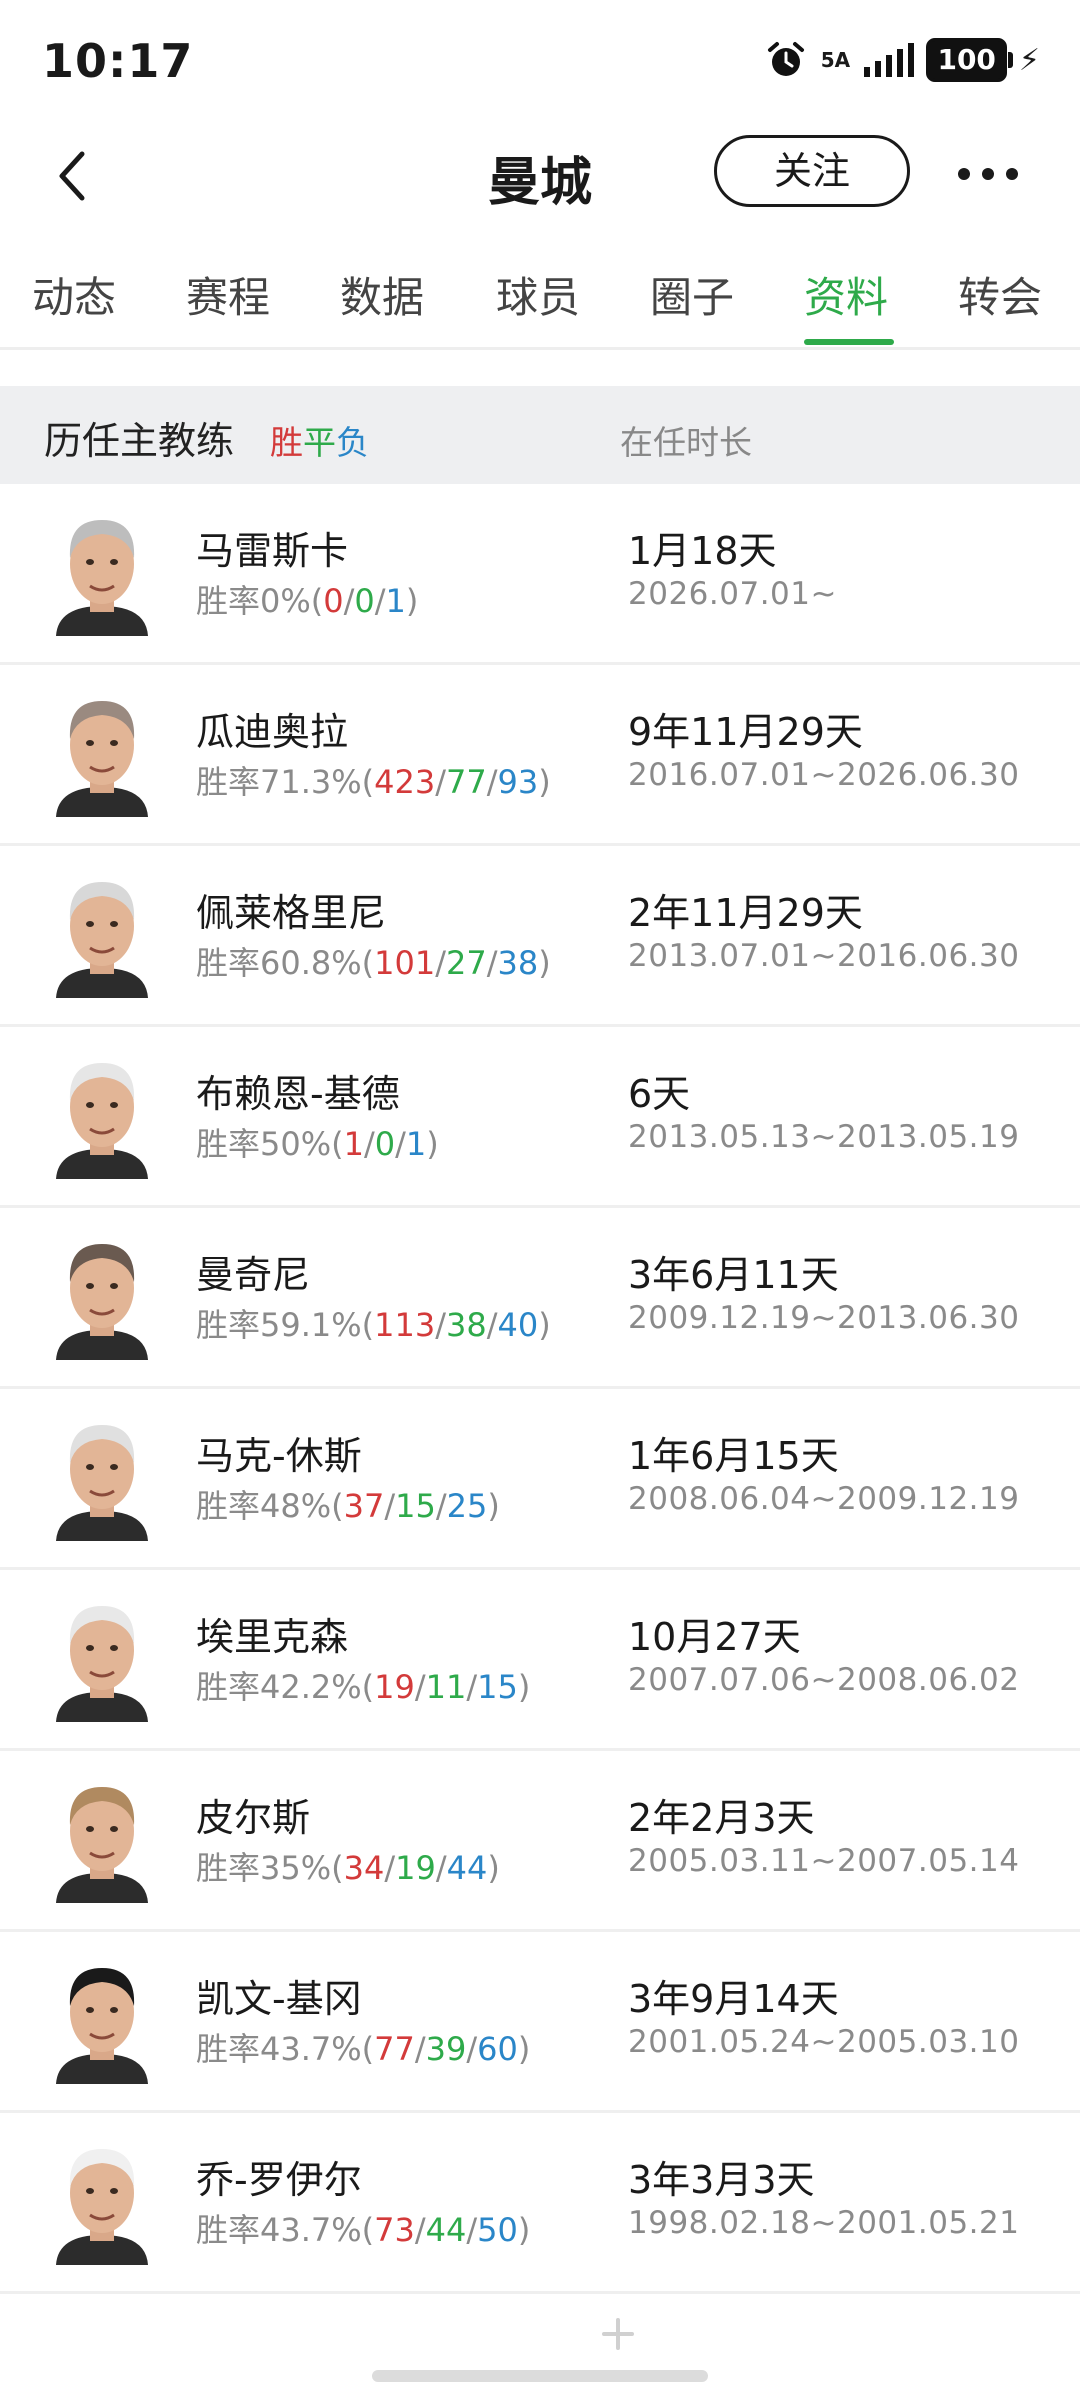 Image resolution: width=1080 pixels, height=2406 pixels. I want to click on tenure-duration: 1月18天, so click(702, 551).